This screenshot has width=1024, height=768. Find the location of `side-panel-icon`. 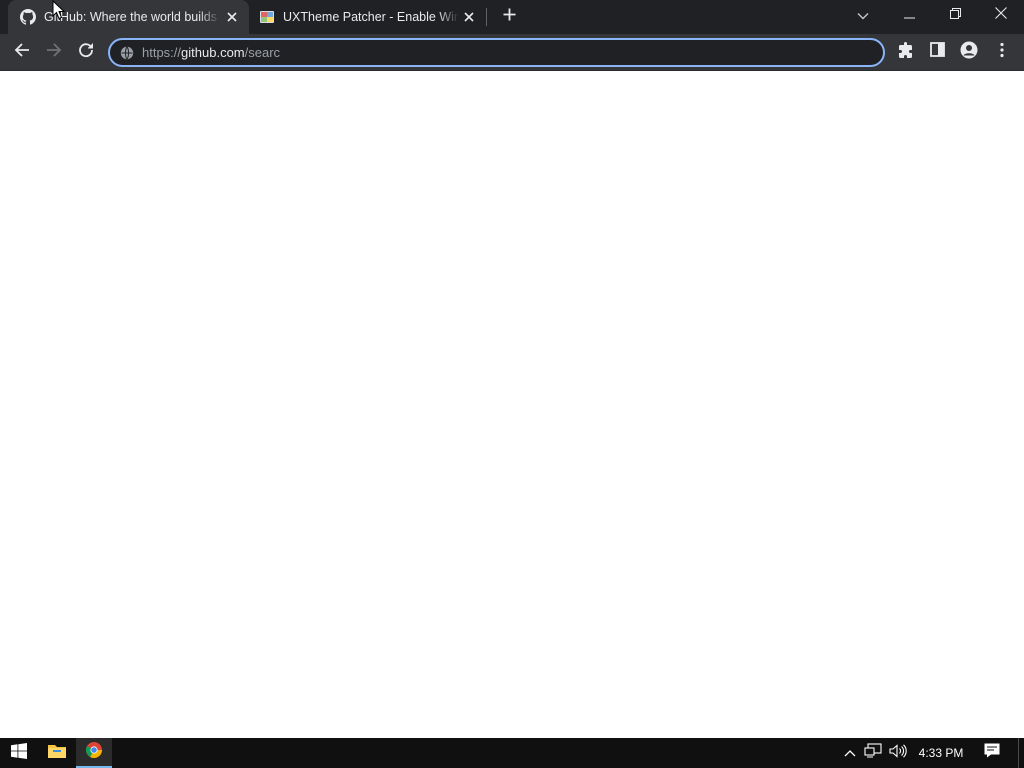

side-panel-icon is located at coordinates (937, 52).